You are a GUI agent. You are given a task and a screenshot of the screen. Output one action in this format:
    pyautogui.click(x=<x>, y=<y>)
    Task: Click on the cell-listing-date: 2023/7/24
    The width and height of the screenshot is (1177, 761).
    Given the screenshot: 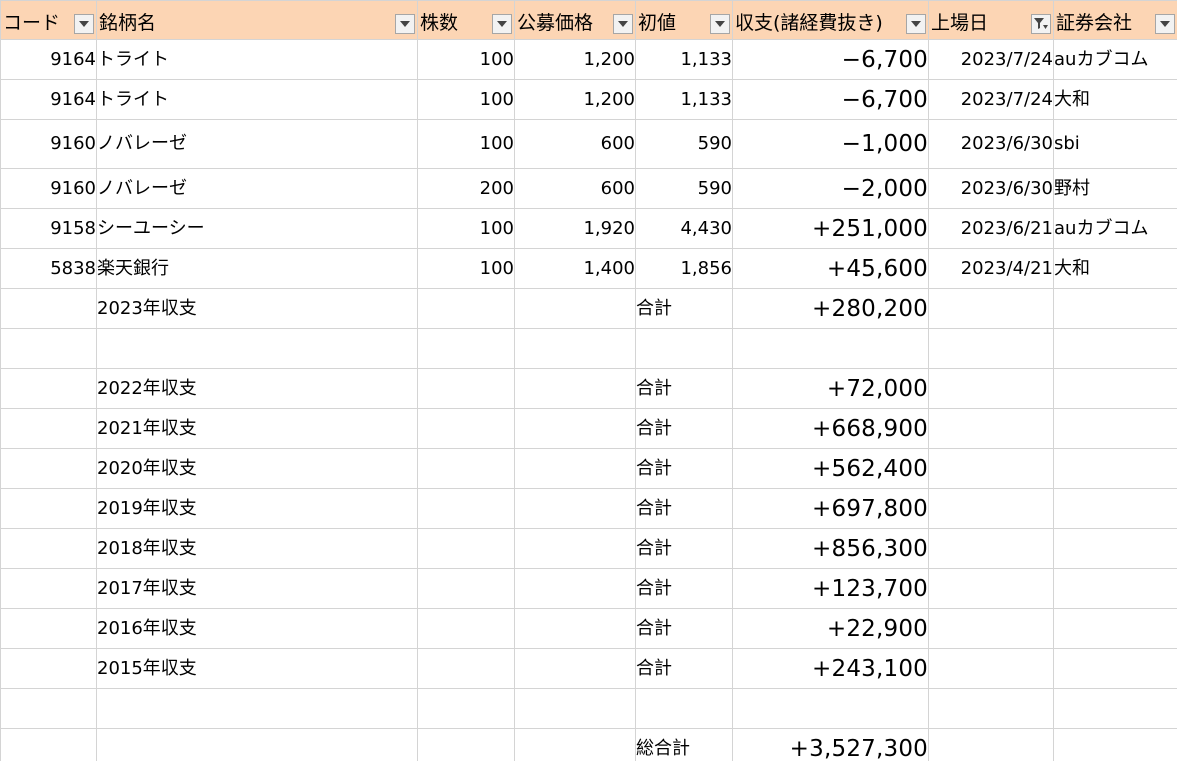 What is the action you would take?
    pyautogui.click(x=991, y=99)
    